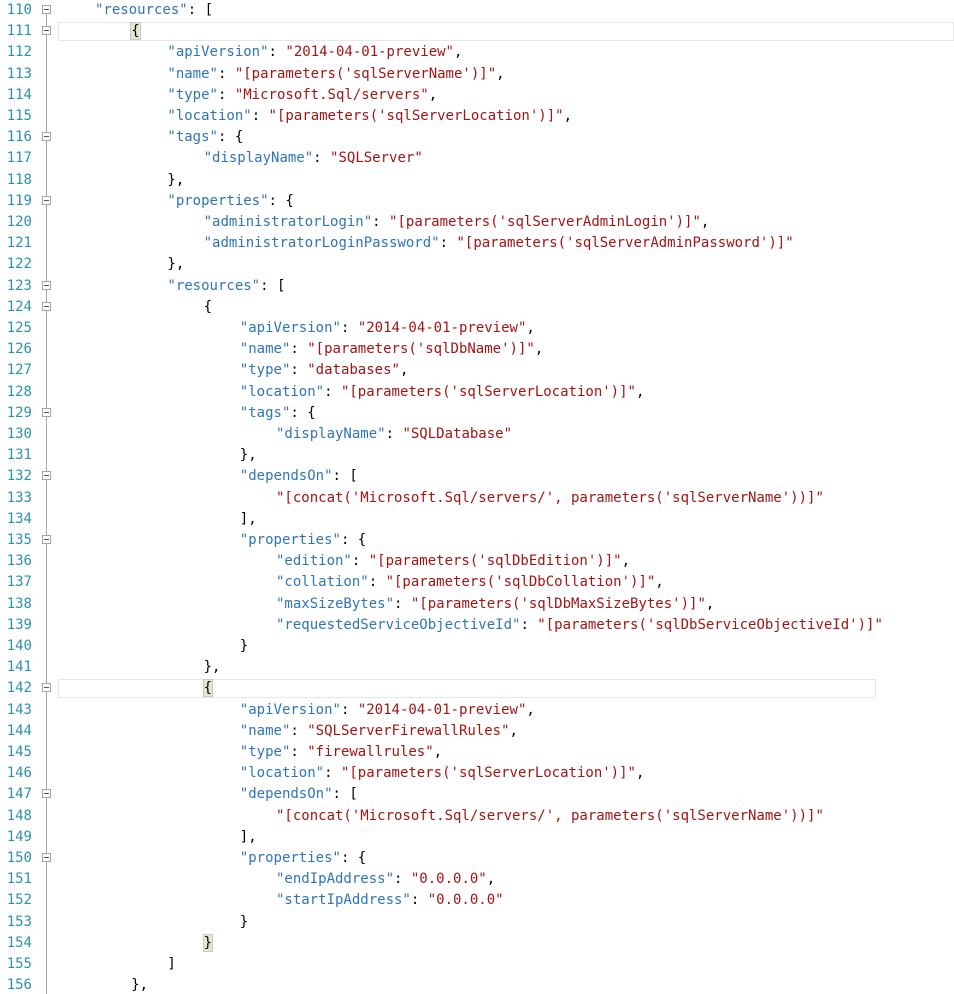 This screenshot has height=994, width=954. Describe the element at coordinates (477, 731) in the screenshot. I see `code-line: 144 "name": "SQLServerFirewallRules",` at that location.